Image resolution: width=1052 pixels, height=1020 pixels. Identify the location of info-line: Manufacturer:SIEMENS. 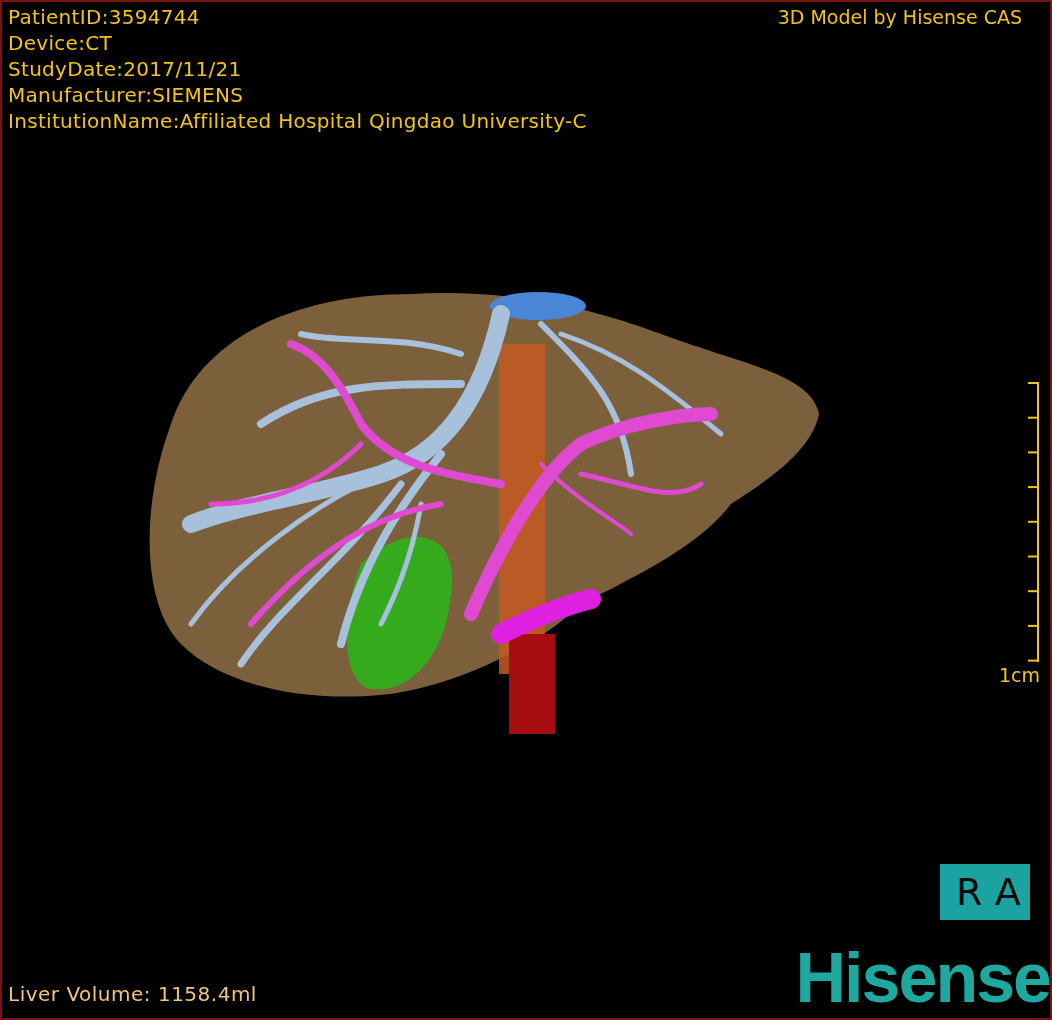
(126, 95).